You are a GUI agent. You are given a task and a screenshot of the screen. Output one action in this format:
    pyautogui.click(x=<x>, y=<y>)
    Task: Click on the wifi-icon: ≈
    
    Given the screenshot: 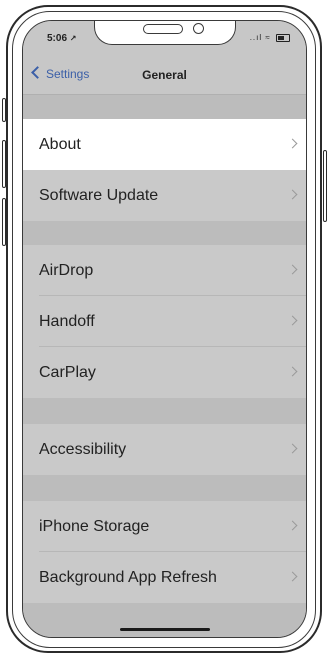 What is the action you would take?
    pyautogui.click(x=268, y=37)
    